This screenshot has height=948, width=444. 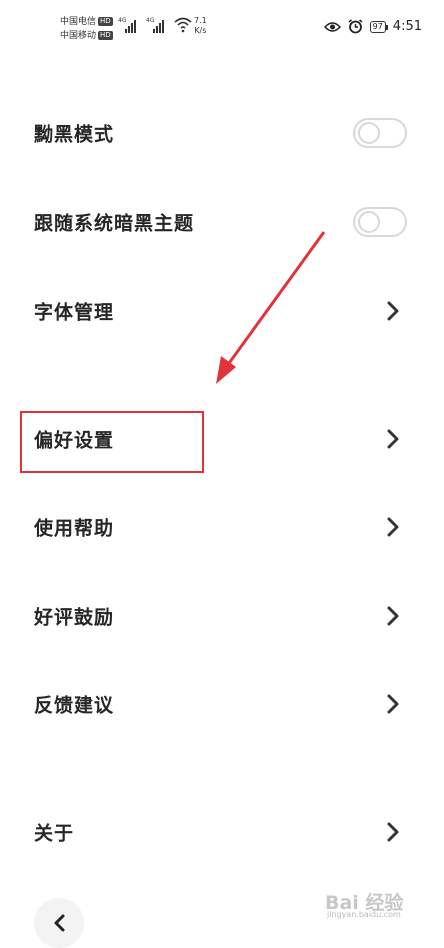 I want to click on clock: 4:51, so click(x=407, y=26).